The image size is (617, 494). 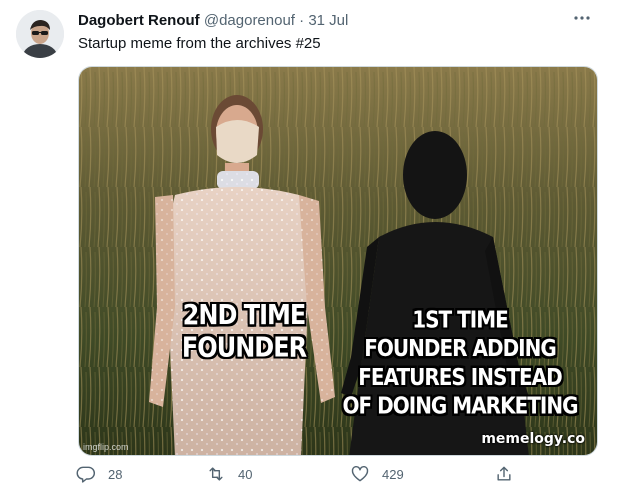 I want to click on tweet-header: Dagobert Renouf @dagorenouf · 31 Jul, so click(x=213, y=21).